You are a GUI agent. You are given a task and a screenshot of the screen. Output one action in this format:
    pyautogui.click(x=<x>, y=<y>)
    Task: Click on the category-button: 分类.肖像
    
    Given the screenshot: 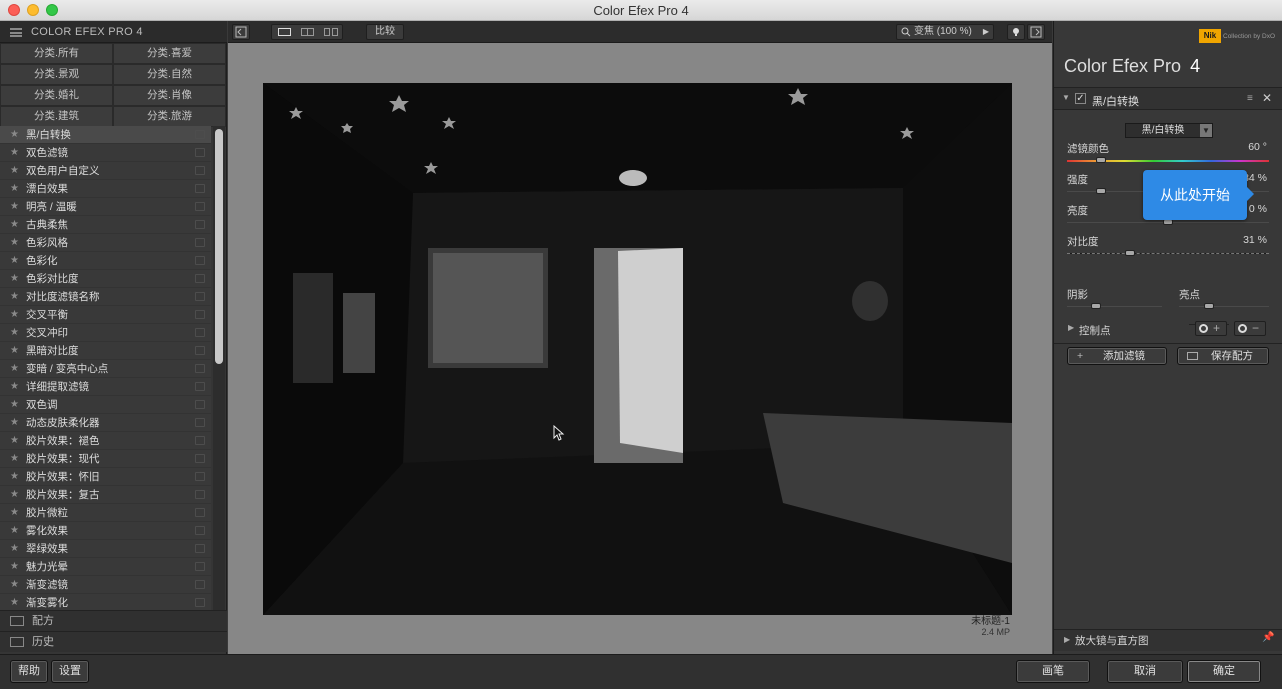 What is the action you would take?
    pyautogui.click(x=169, y=95)
    